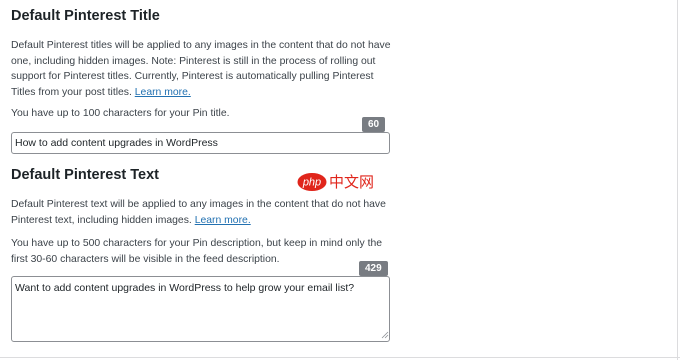  What do you see at coordinates (351, 182) in the screenshot?
I see `watermark-cn-text: 中文网` at bounding box center [351, 182].